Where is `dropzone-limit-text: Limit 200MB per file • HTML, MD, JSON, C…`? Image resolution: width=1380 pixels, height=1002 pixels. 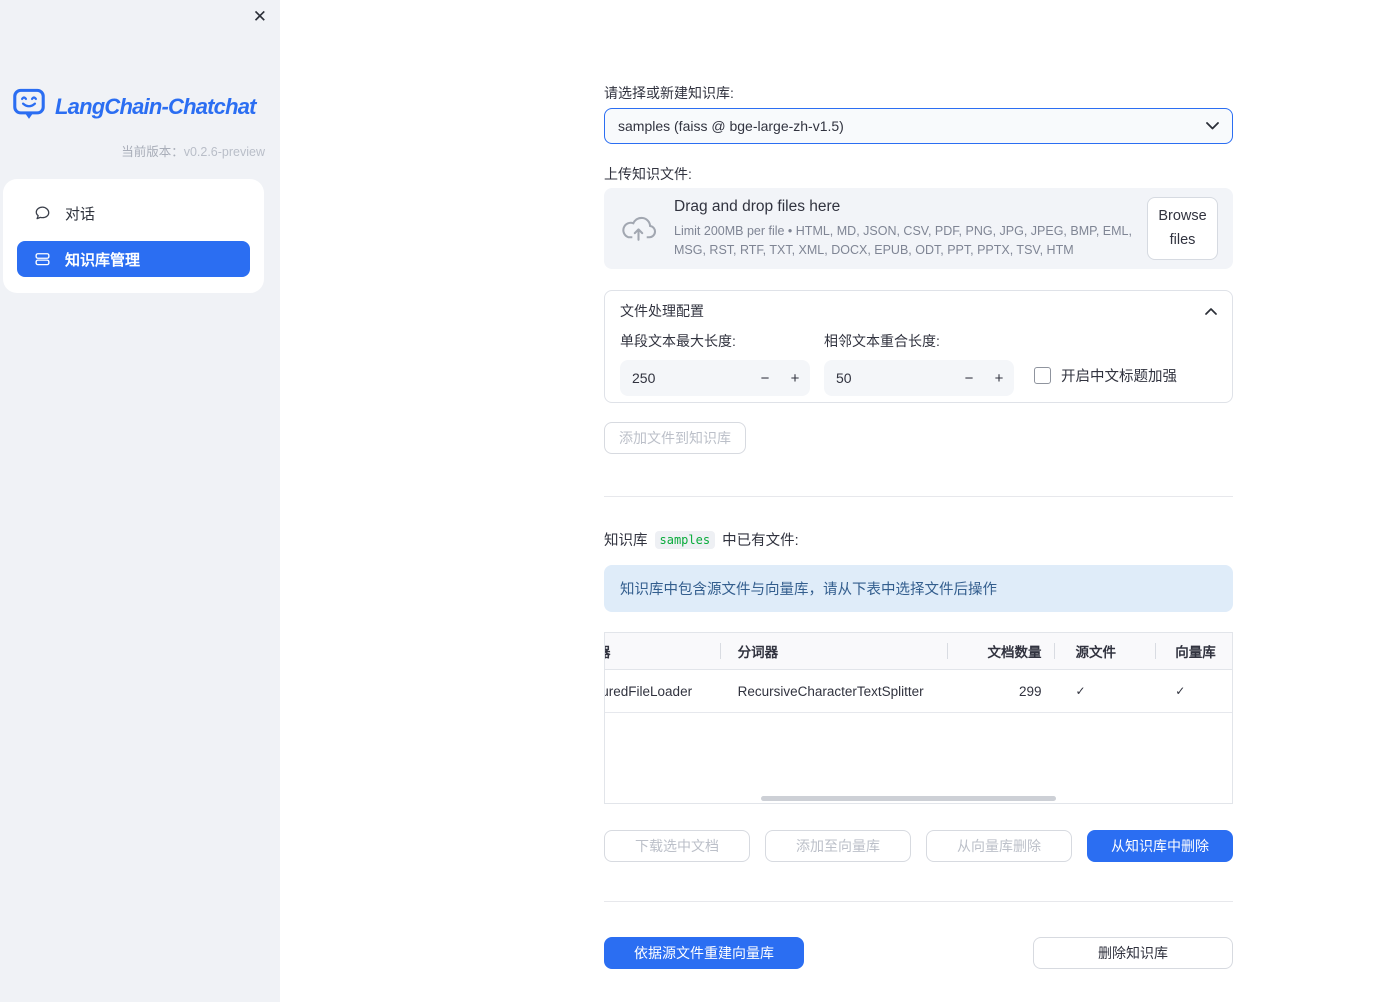 dropzone-limit-text: Limit 200MB per file • HTML, MD, JSON, C… is located at coordinates (903, 240).